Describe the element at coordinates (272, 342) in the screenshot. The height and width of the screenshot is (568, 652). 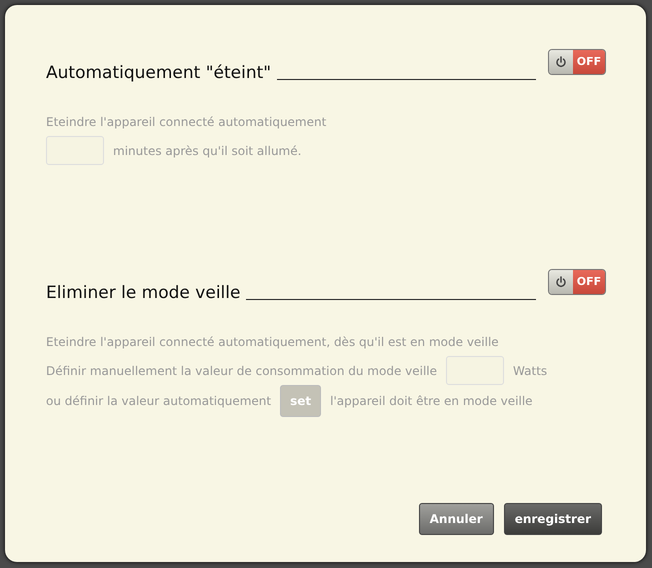
I see `description-text: Eteindre l'appareil connecté automatiquement, dès qu'il est en mode veille` at that location.